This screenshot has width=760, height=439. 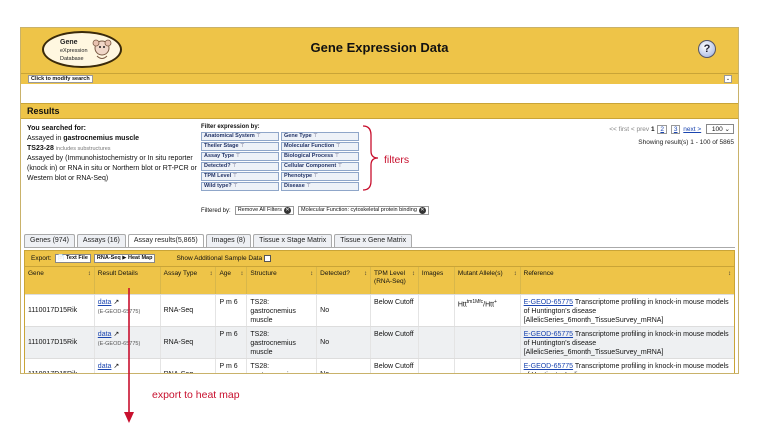 I want to click on filter-left-4-button: TPM Level ⊤, so click(x=240, y=176).